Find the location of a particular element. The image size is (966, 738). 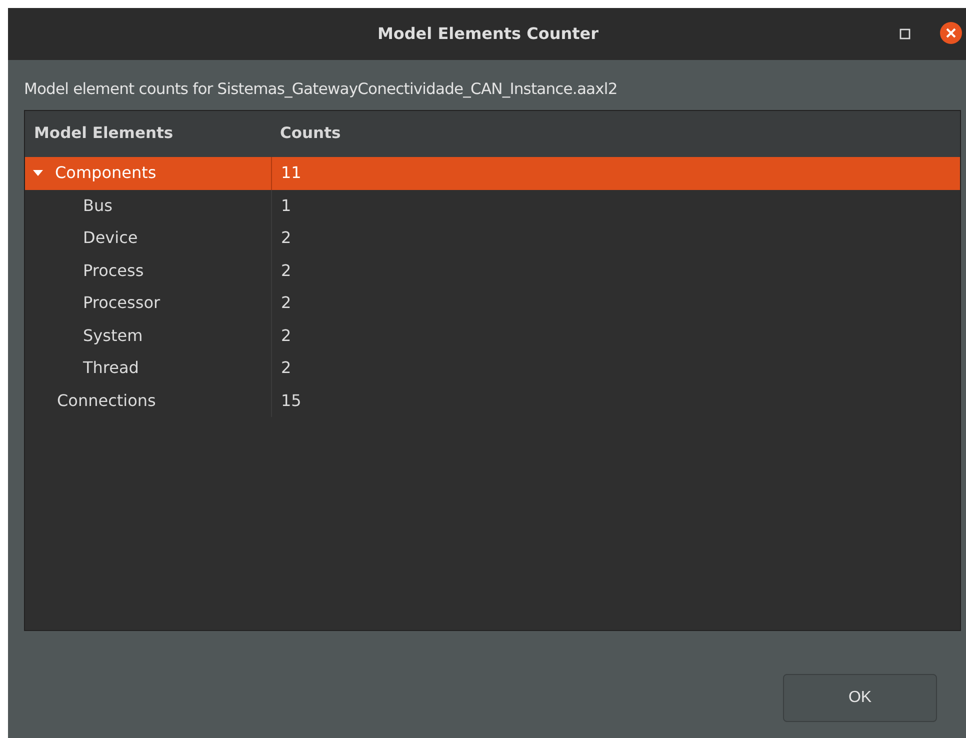

element-name: System is located at coordinates (113, 335).